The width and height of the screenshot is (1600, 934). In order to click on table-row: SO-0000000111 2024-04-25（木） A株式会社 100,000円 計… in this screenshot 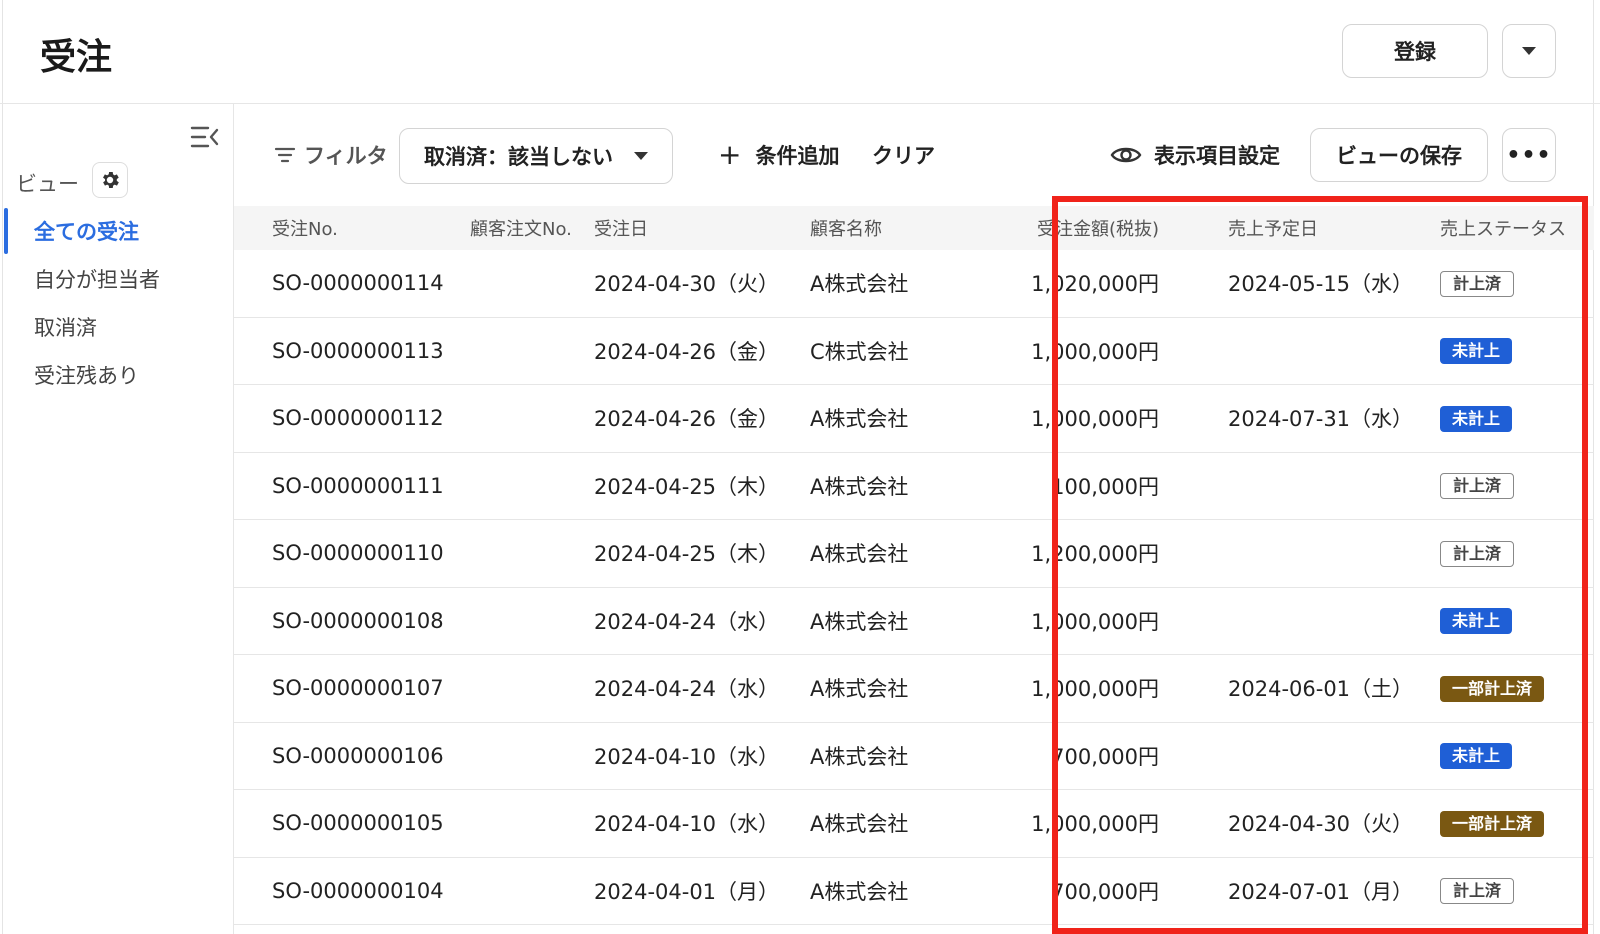, I will do `click(914, 486)`.